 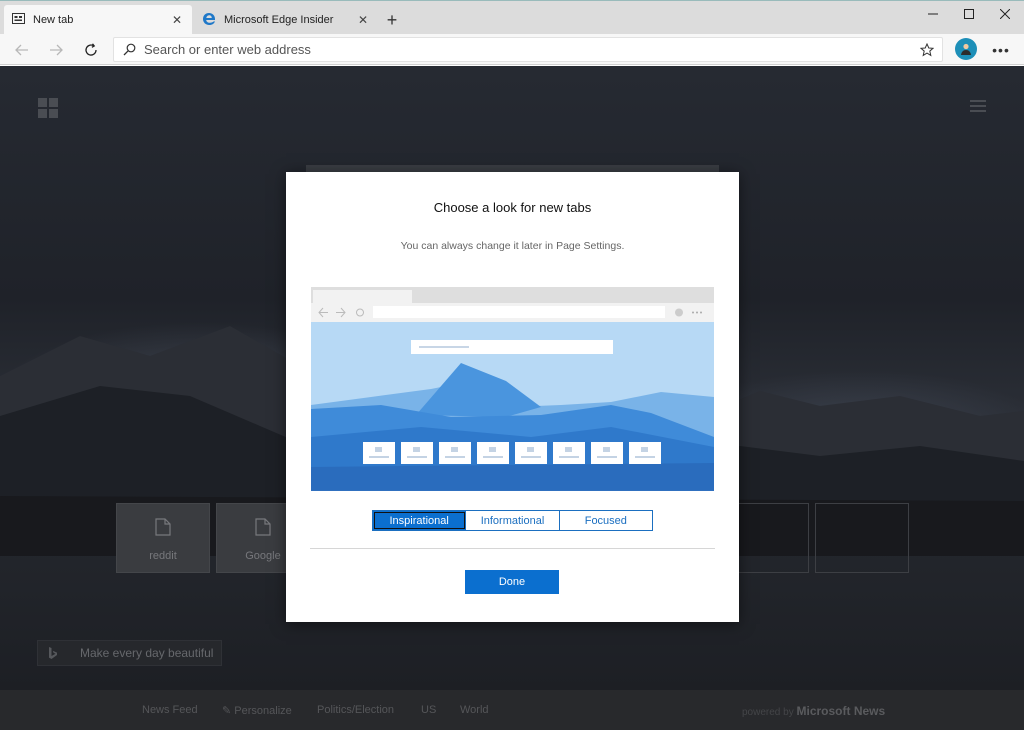 What do you see at coordinates (147, 653) in the screenshot?
I see `daily-caption-text: Make every day beautiful` at bounding box center [147, 653].